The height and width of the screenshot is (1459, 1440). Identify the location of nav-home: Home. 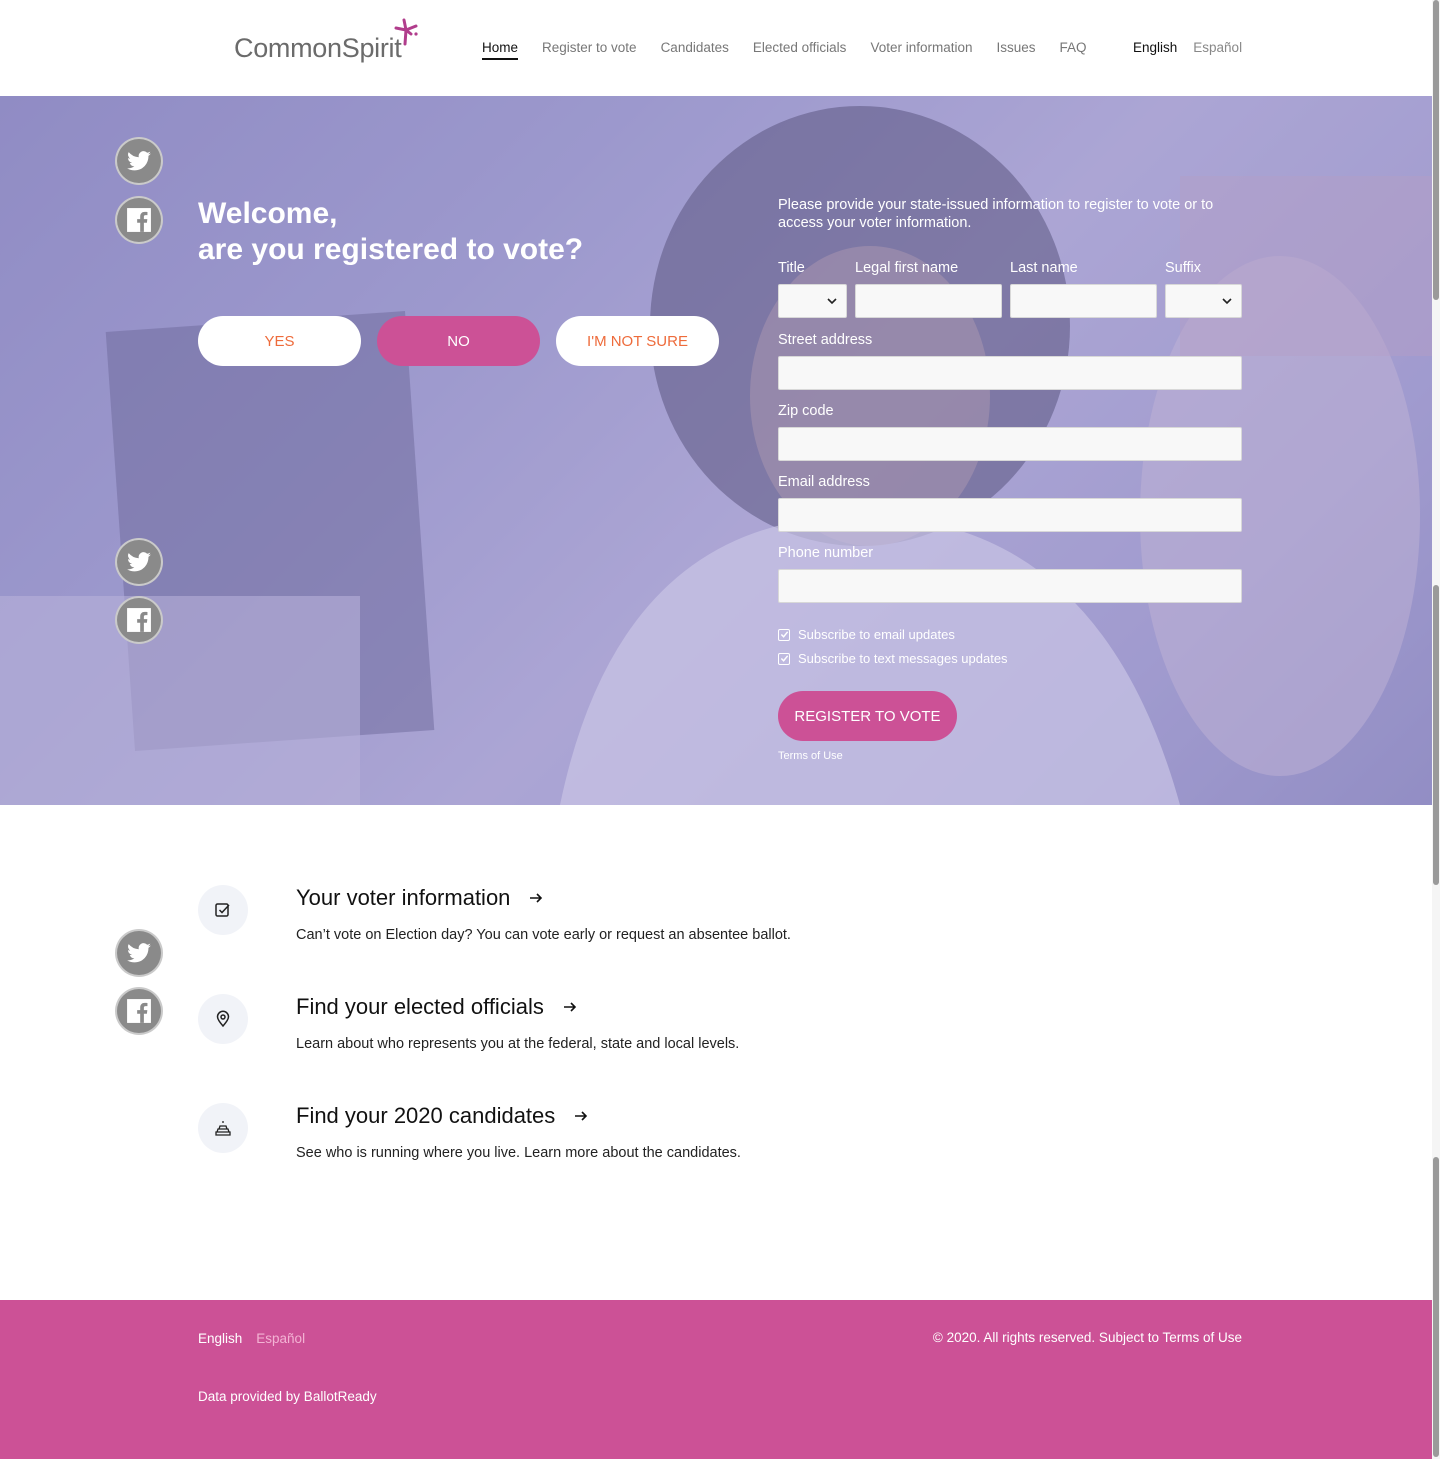
(500, 50).